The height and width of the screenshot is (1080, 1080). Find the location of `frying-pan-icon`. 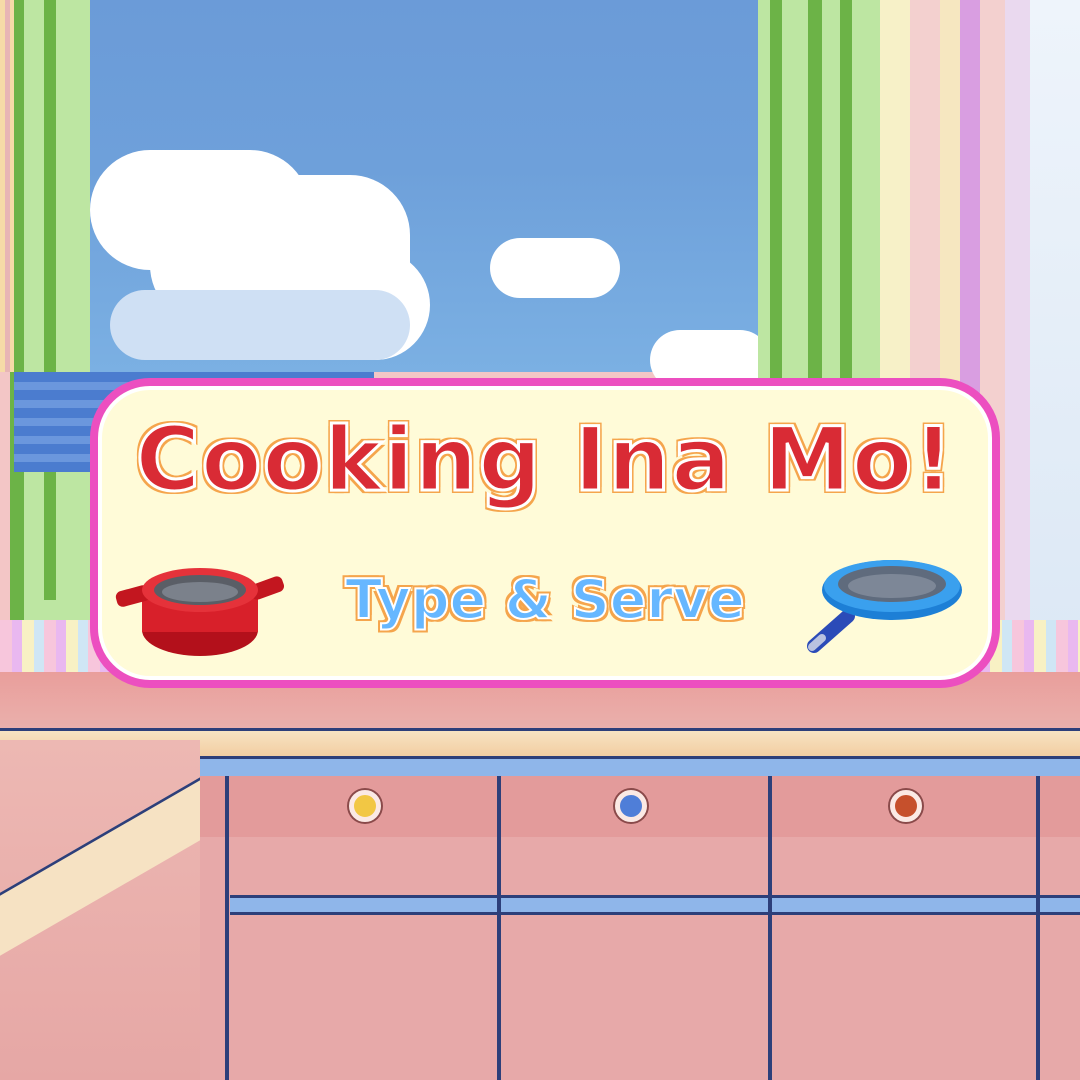

frying-pan-icon is located at coordinates (882, 601).